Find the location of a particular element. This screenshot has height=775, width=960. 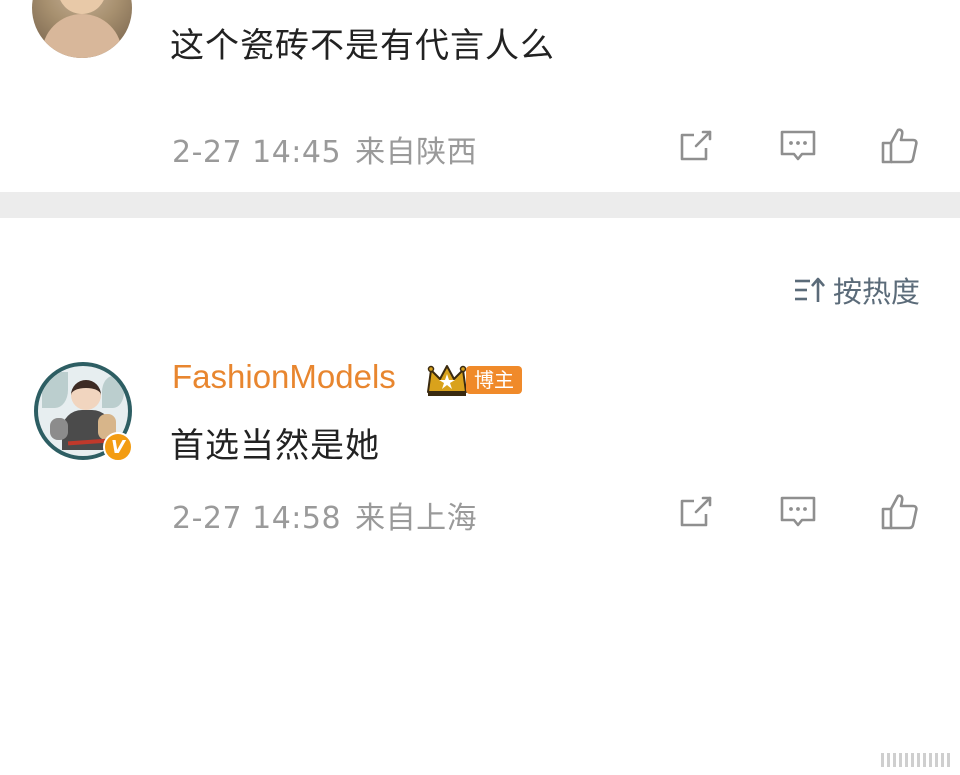

verified-icon: V is located at coordinates (118, 447).